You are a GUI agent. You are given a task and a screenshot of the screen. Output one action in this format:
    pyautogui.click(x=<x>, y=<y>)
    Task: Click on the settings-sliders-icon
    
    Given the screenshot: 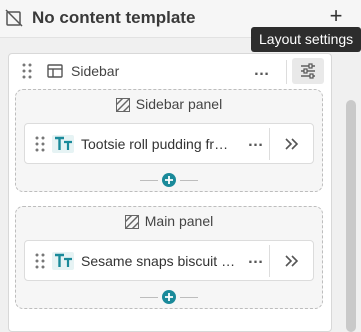 What is the action you would take?
    pyautogui.click(x=308, y=71)
    